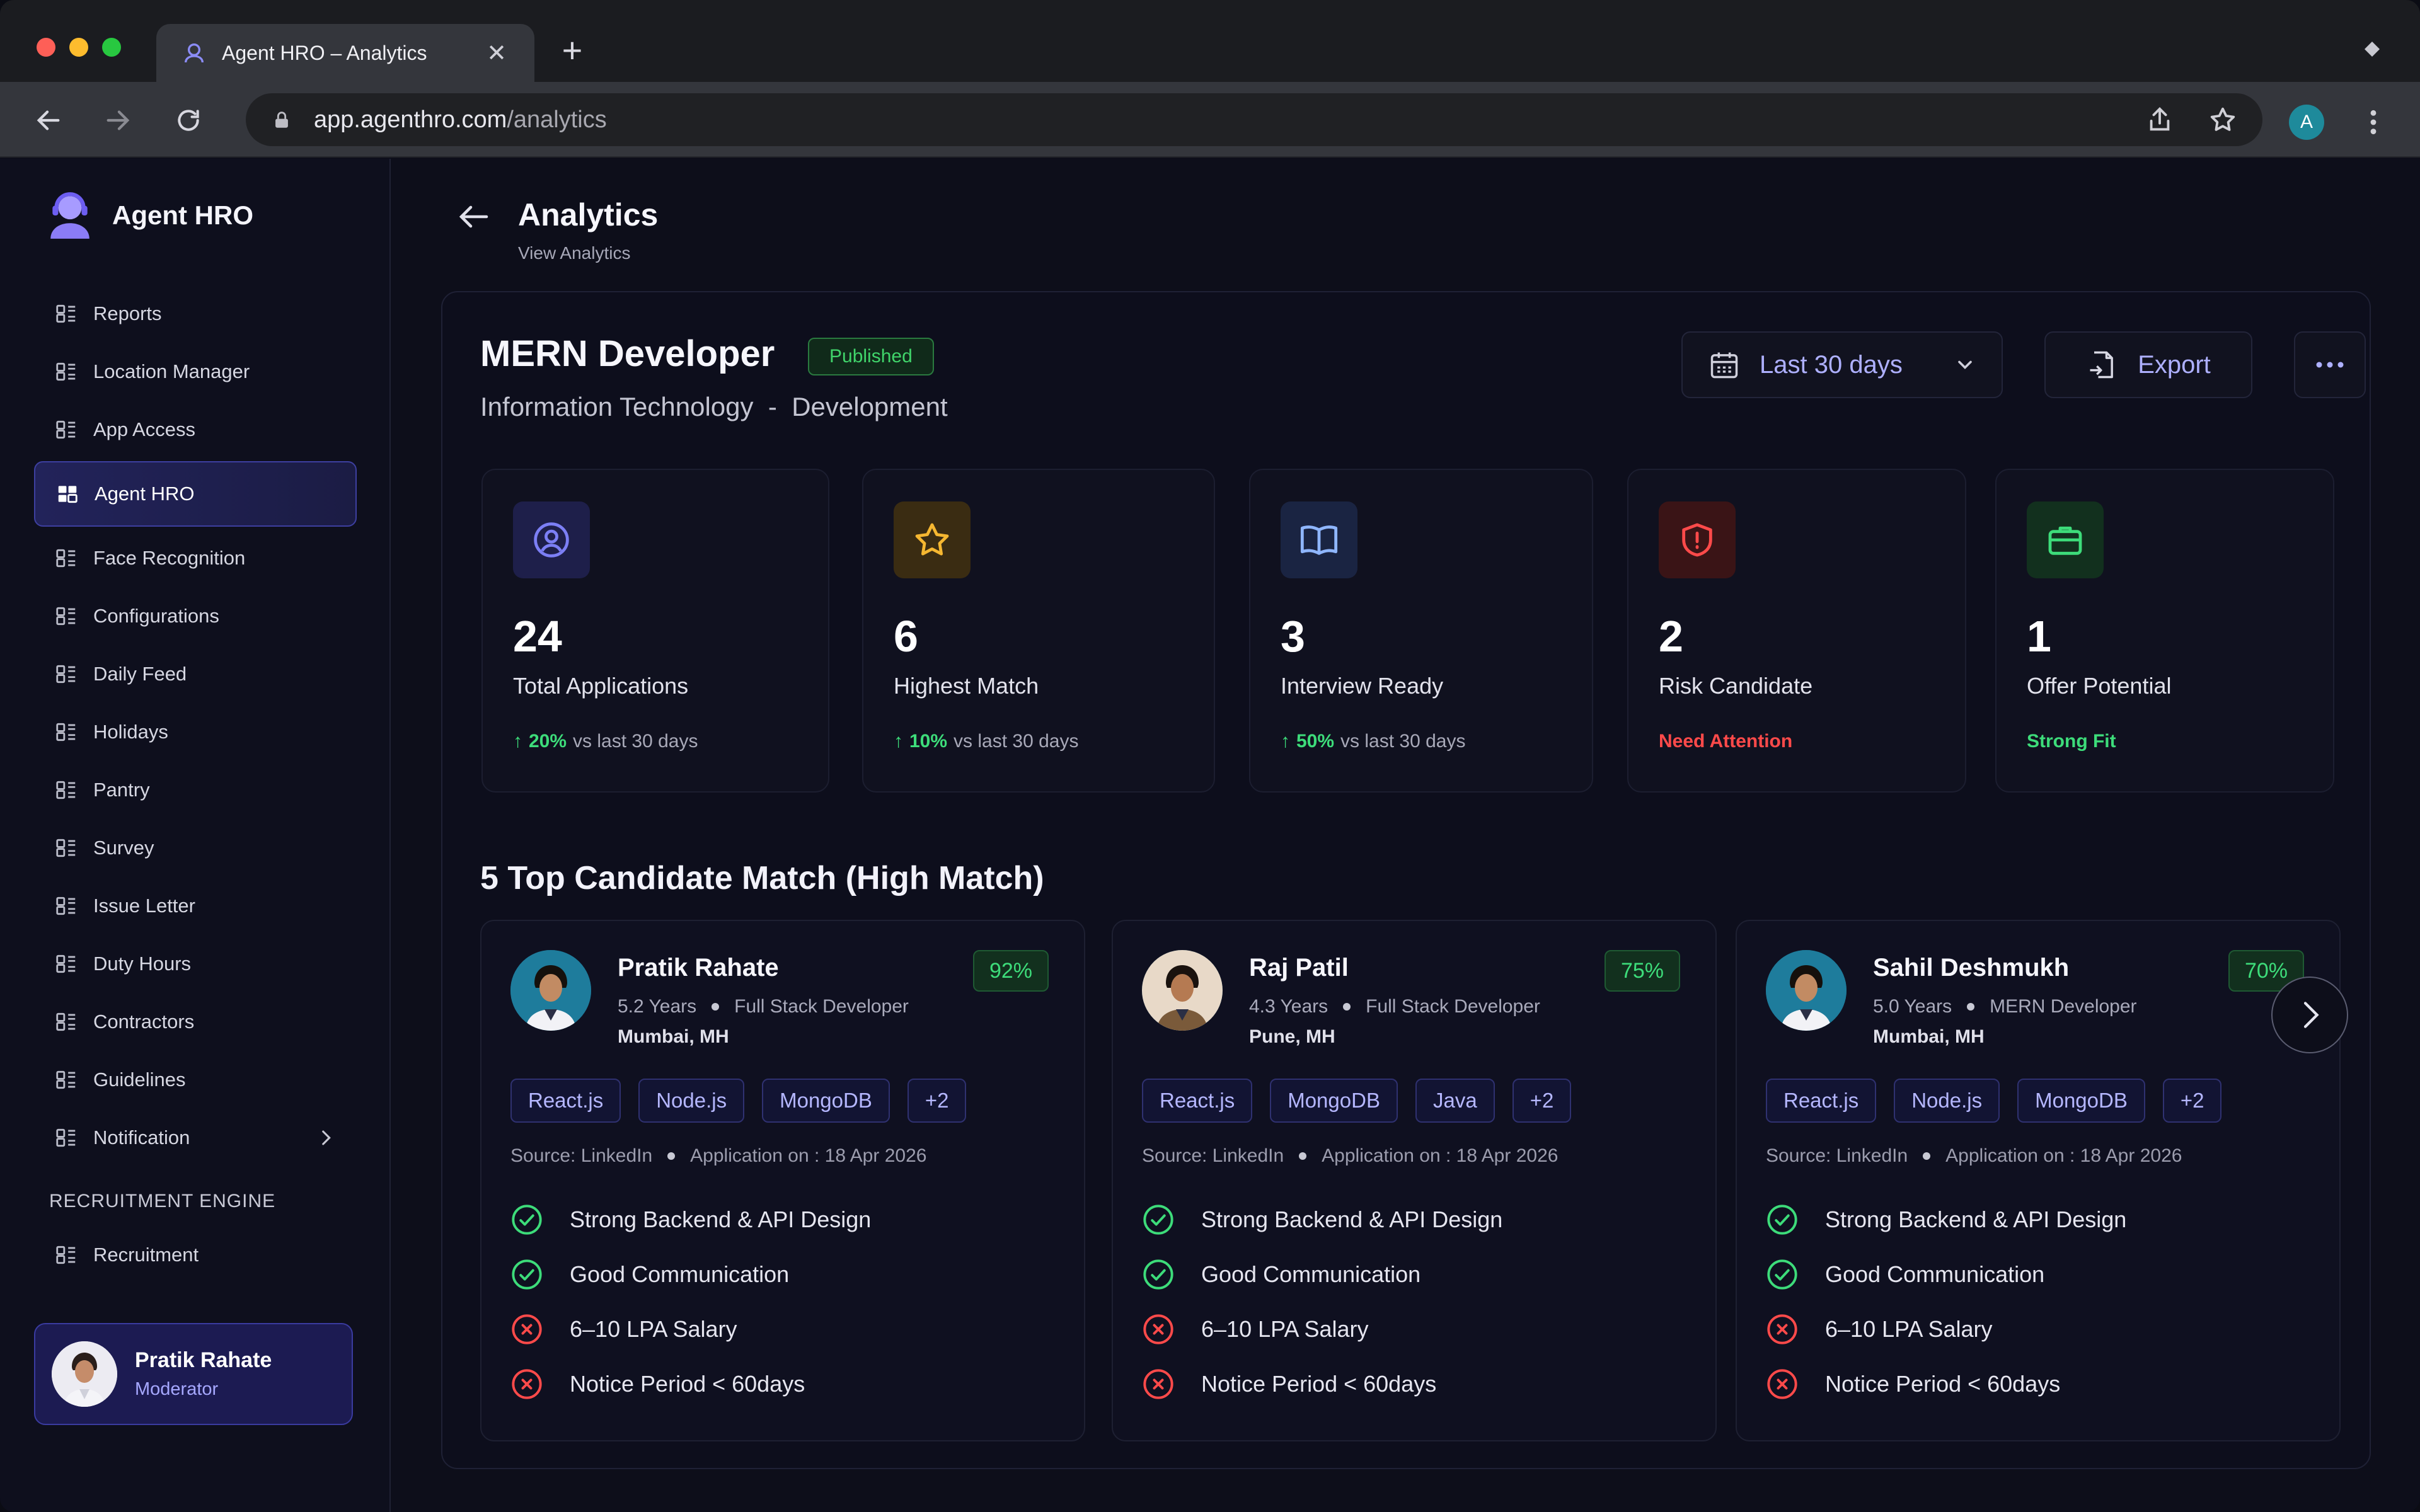  Describe the element at coordinates (2373, 122) in the screenshot. I see `browser-menu-icon` at that location.